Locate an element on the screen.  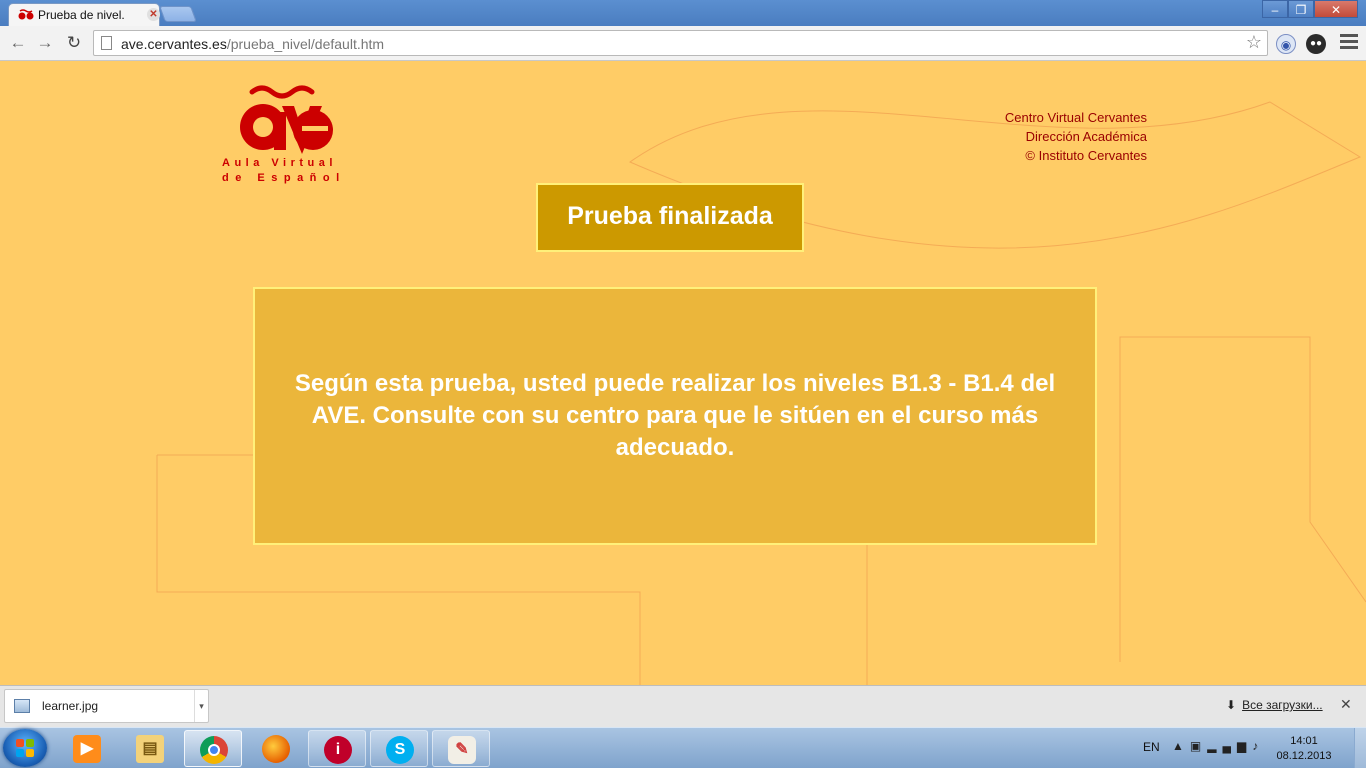
firefox-icon is located at coordinates (276, 749).